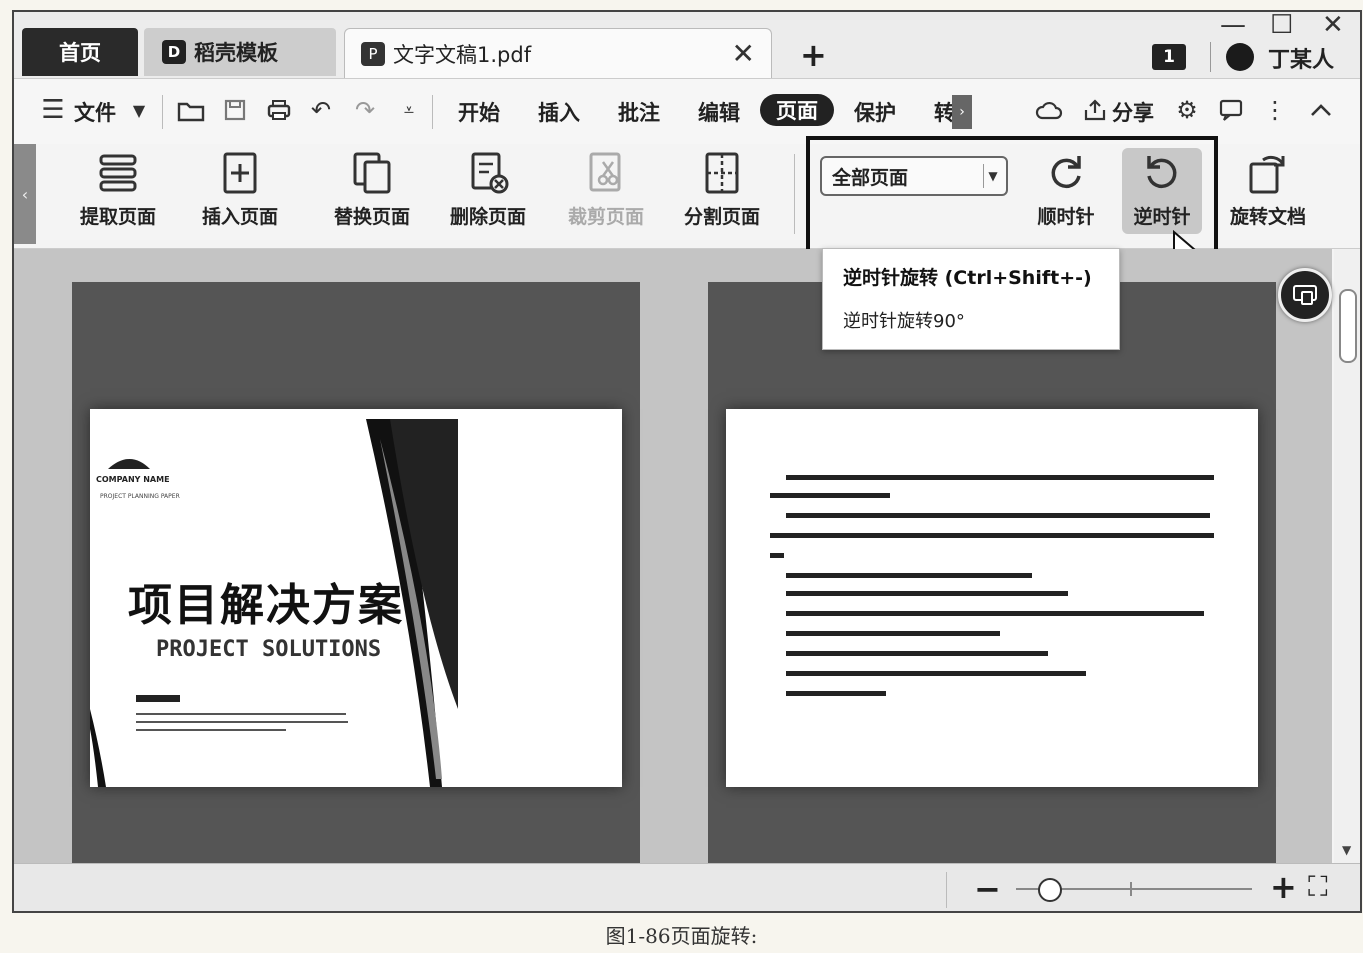  What do you see at coordinates (1169, 57) in the screenshot?
I see `window-count-badge: 1` at bounding box center [1169, 57].